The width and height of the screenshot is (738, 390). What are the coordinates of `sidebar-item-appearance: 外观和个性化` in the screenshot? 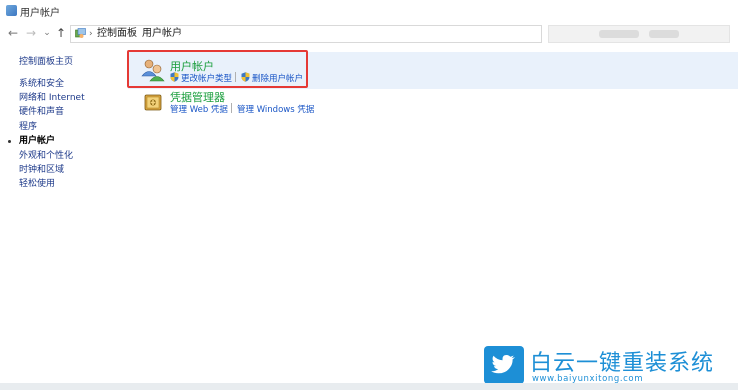 It's located at (46, 156).